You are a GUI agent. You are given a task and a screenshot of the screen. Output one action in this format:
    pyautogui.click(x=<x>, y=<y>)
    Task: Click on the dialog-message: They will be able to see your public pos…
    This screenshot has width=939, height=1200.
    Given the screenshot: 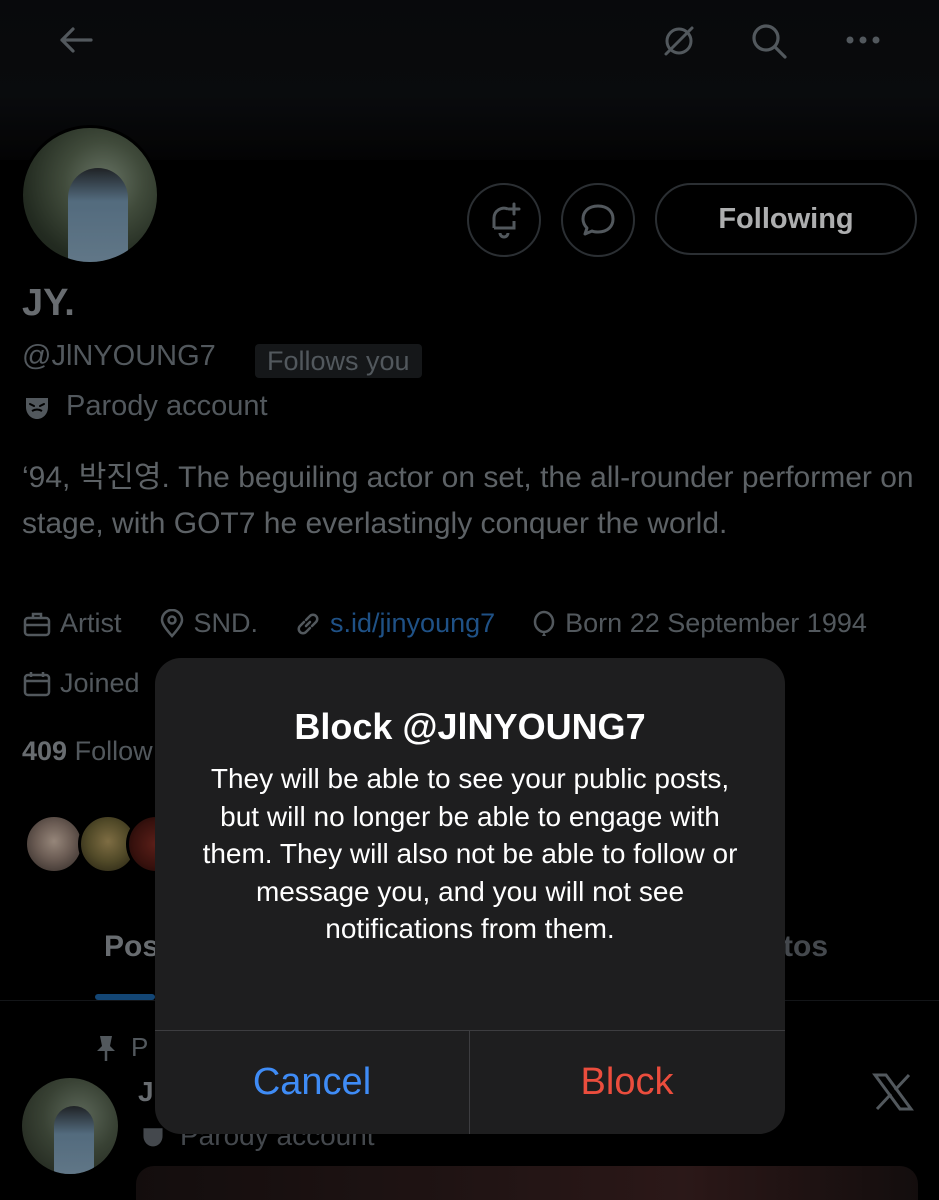 What is the action you would take?
    pyautogui.click(x=470, y=853)
    